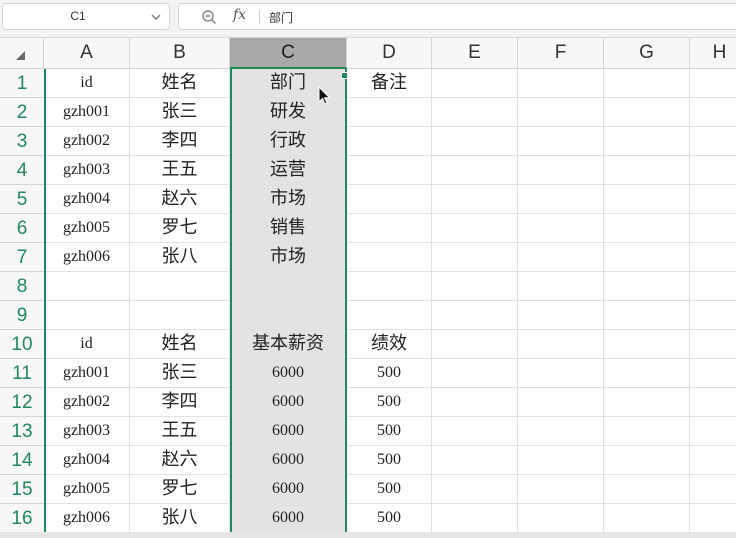 The height and width of the screenshot is (538, 736). I want to click on column-header-e: E, so click(475, 53).